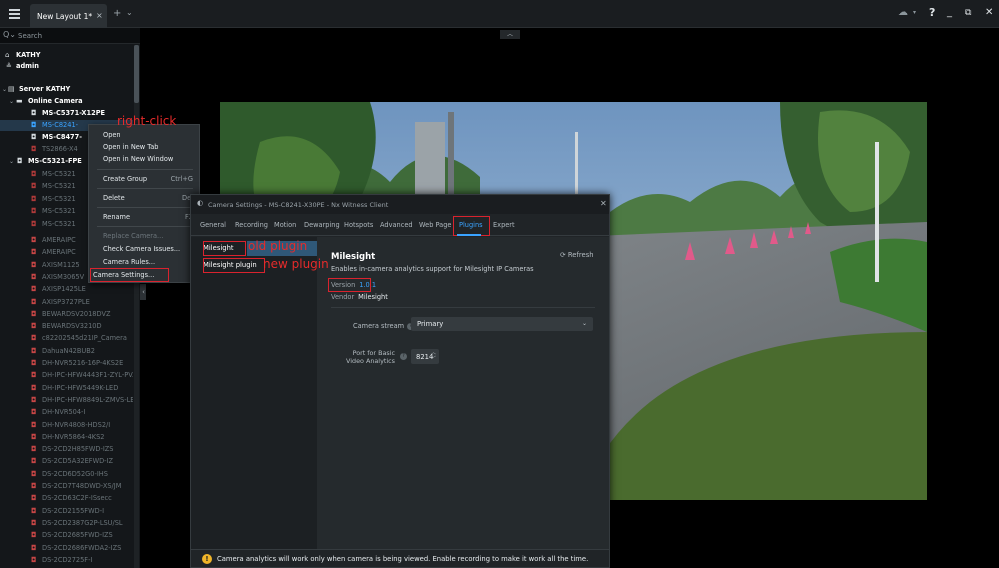  I want to click on refresh-button: ⟳ Refresh, so click(577, 255).